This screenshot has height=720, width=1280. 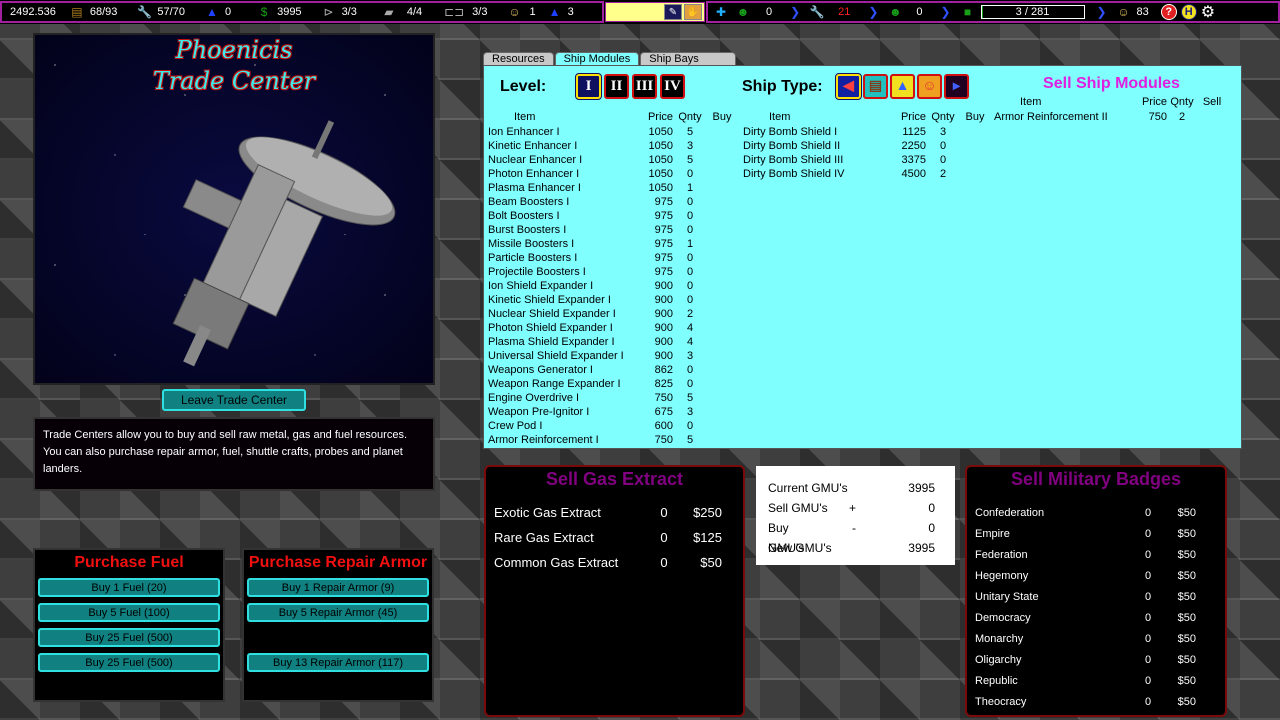 What do you see at coordinates (875, 86) in the screenshot?
I see `cargo-ship-icon: ▤` at bounding box center [875, 86].